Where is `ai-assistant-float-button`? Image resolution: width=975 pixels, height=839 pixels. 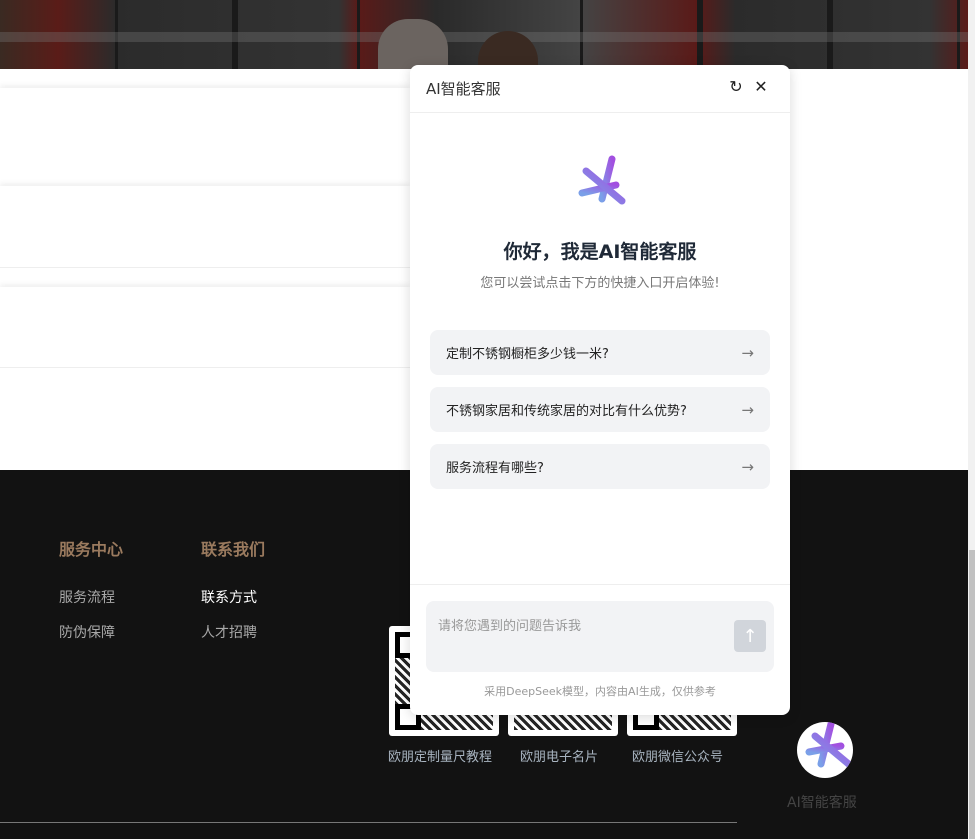
ai-assistant-float-button is located at coordinates (825, 750).